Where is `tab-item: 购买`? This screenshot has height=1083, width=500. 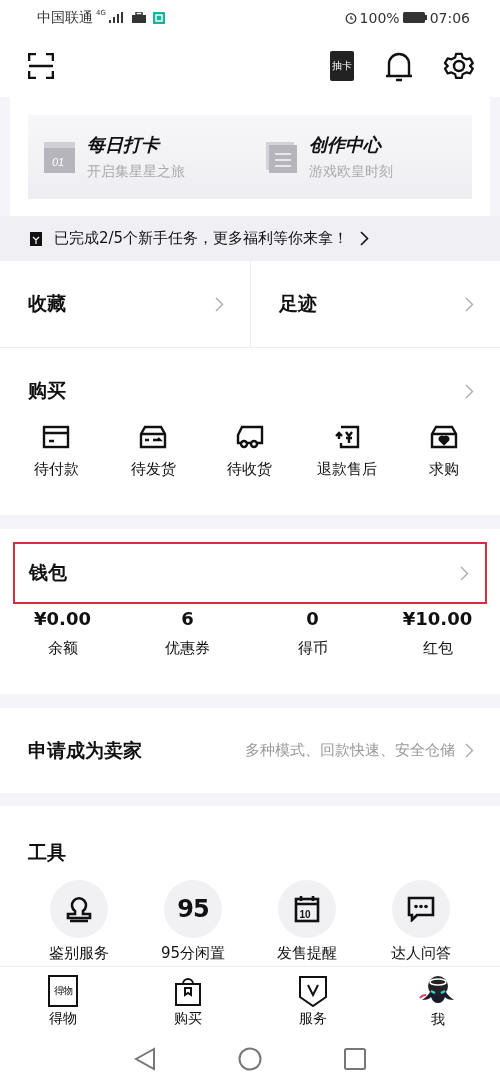
tab-item: 购买 is located at coordinates (187, 1001).